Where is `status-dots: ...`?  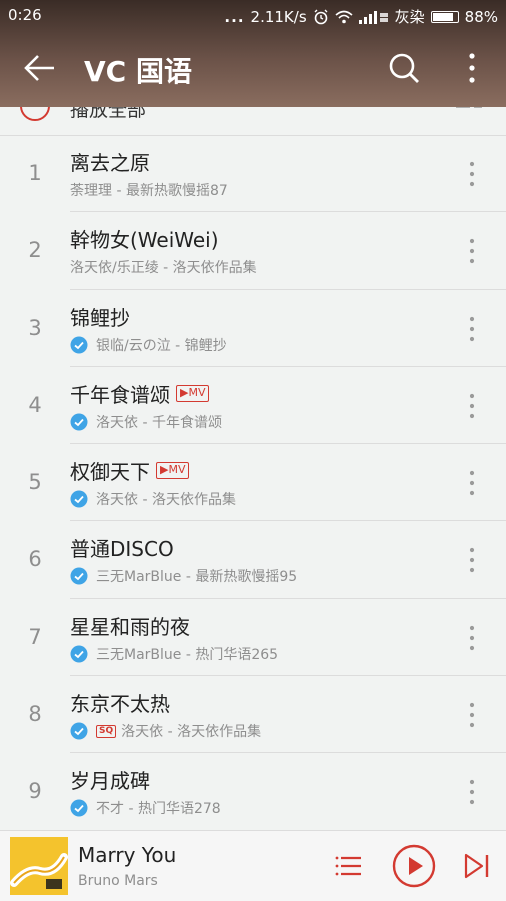 status-dots: ... is located at coordinates (234, 16).